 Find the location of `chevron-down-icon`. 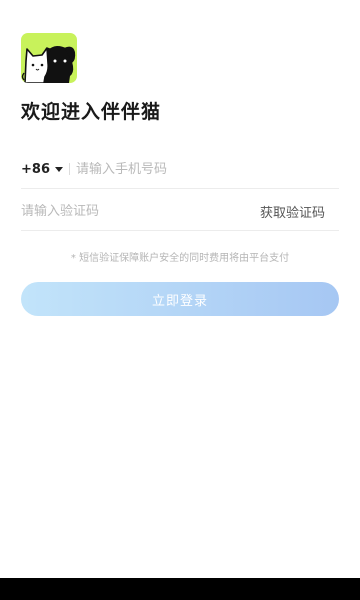

chevron-down-icon is located at coordinates (58, 169).